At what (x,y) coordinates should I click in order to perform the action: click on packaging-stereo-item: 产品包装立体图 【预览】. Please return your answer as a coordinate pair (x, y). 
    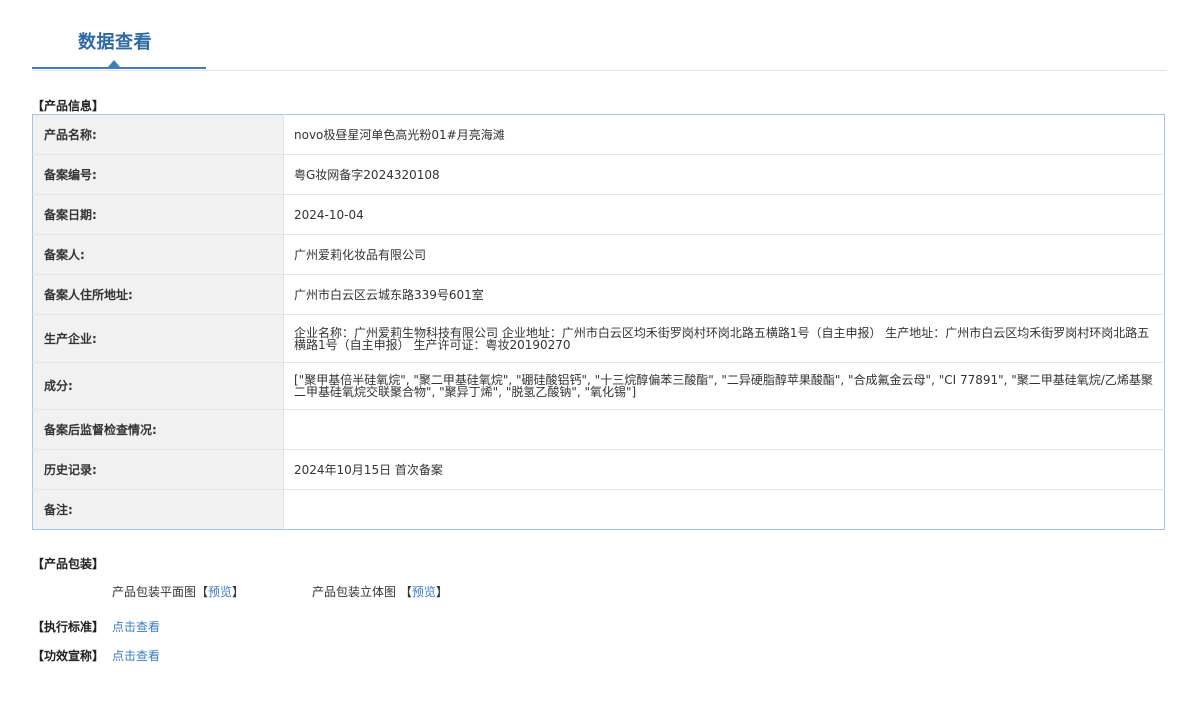
    Looking at the image, I should click on (380, 591).